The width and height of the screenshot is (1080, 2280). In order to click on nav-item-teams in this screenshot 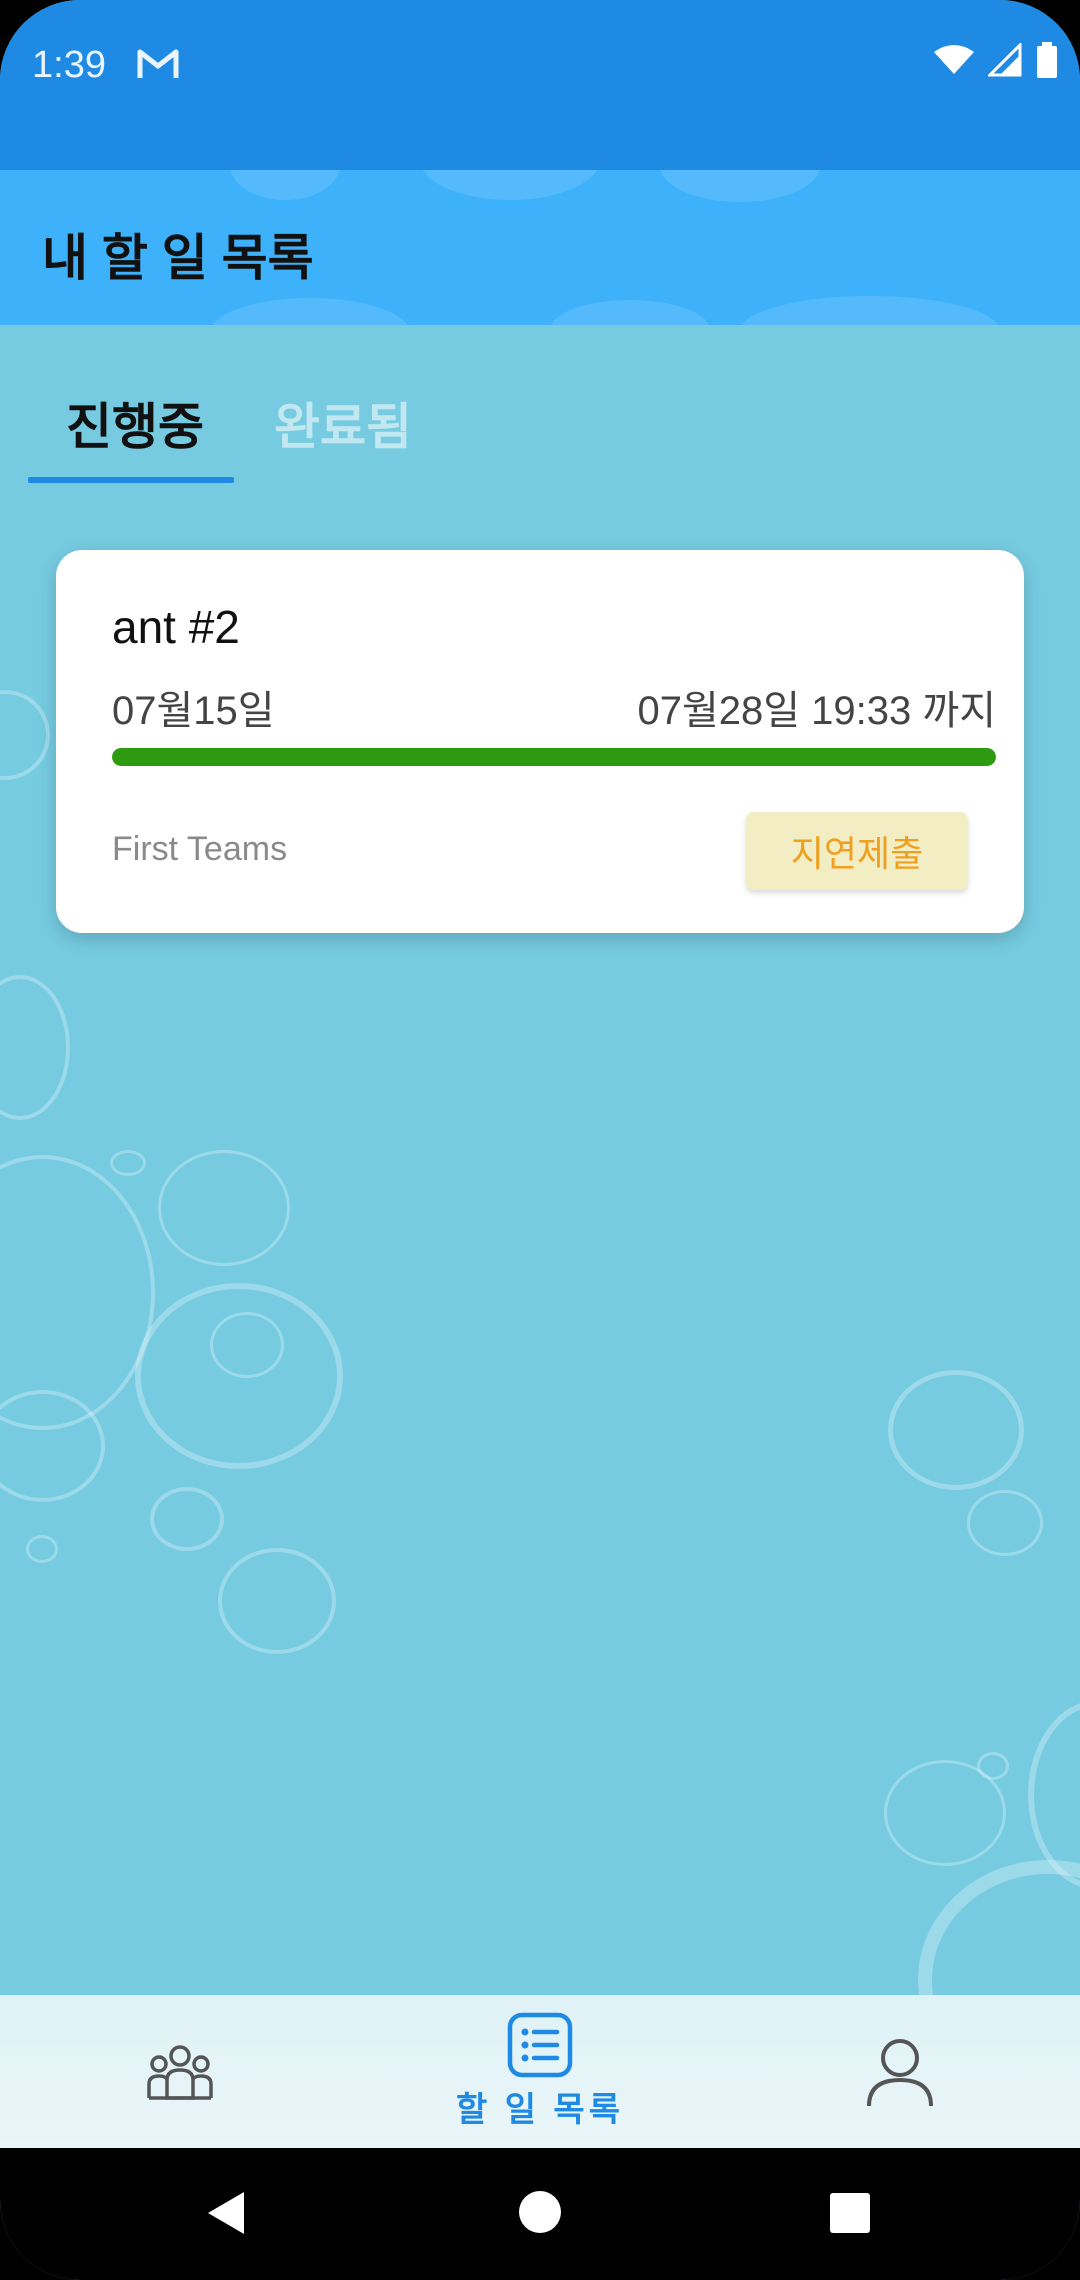, I will do `click(180, 2071)`.